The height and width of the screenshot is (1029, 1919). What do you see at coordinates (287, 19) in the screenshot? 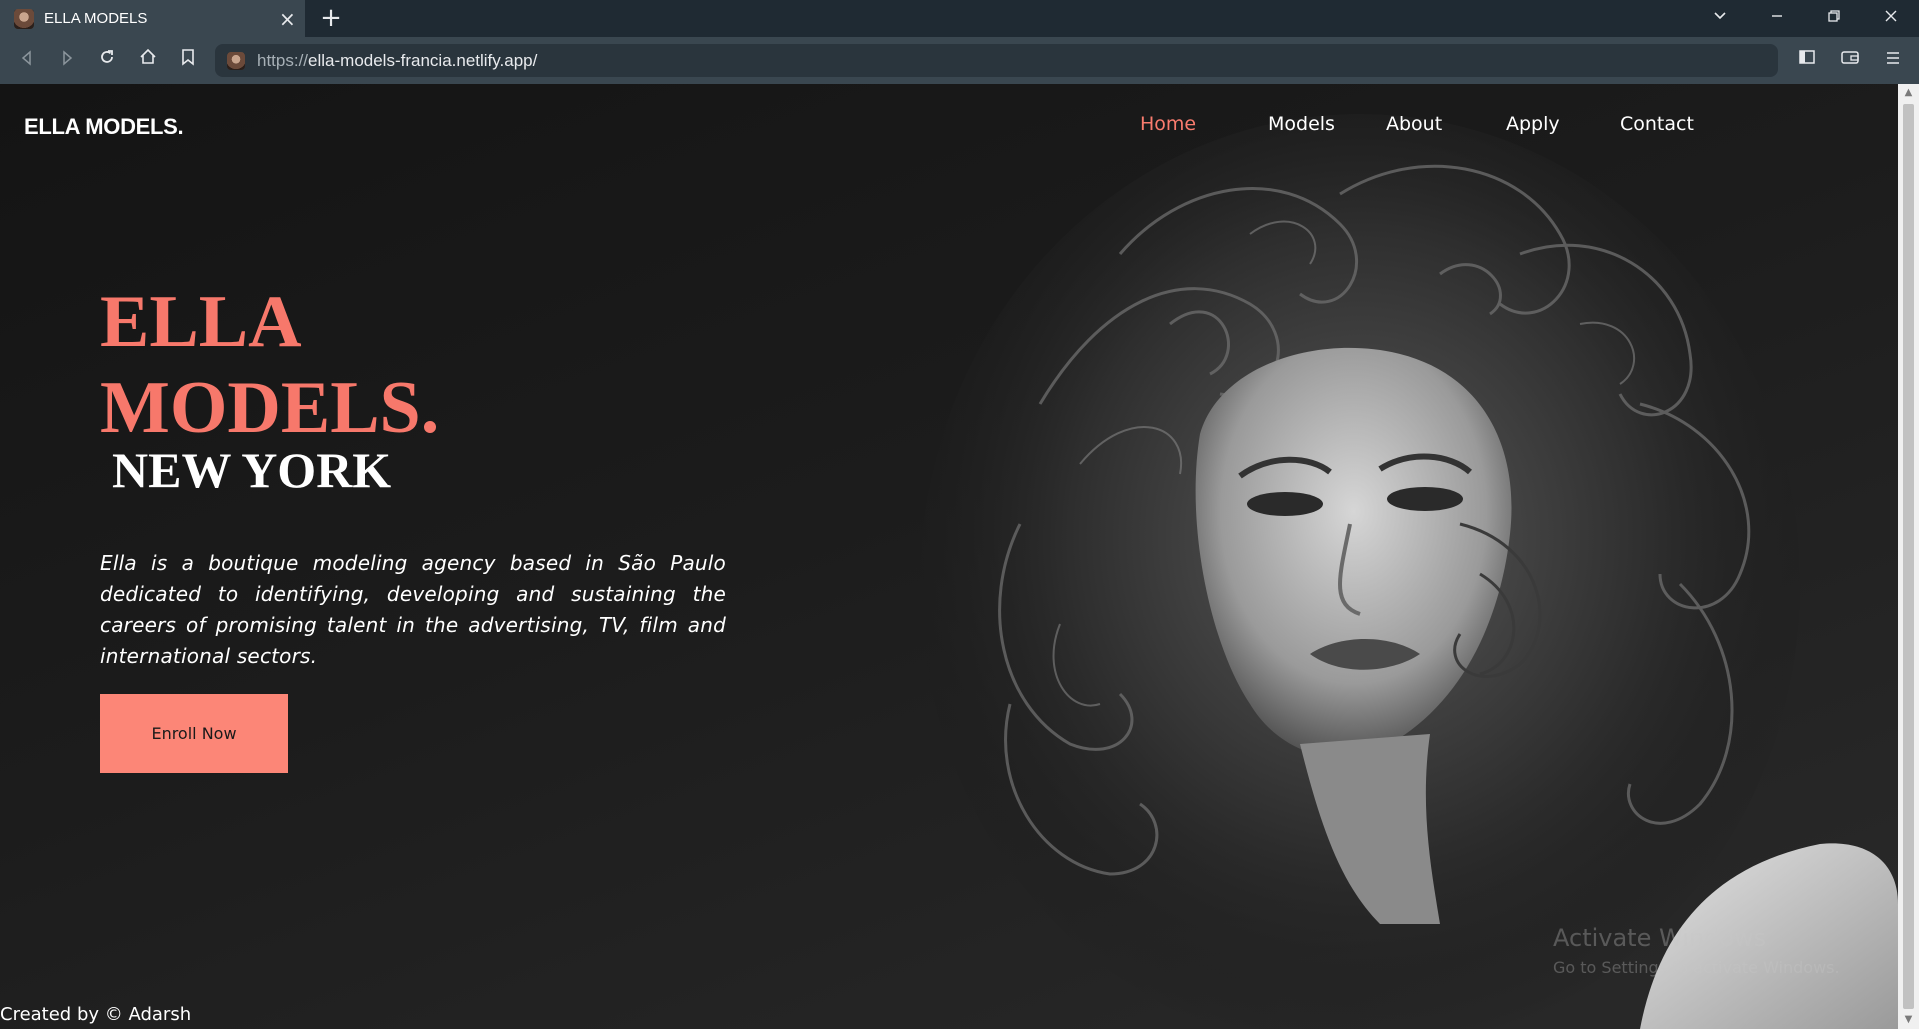
I see `close-tab-icon: ×` at bounding box center [287, 19].